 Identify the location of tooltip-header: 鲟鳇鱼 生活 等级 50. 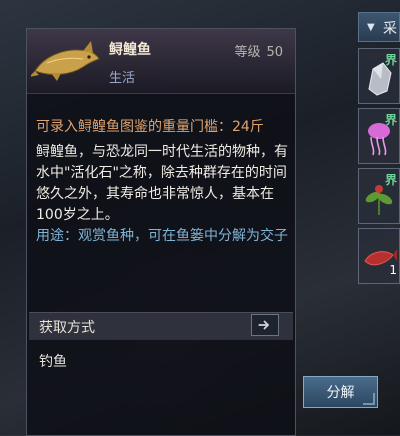
(161, 61).